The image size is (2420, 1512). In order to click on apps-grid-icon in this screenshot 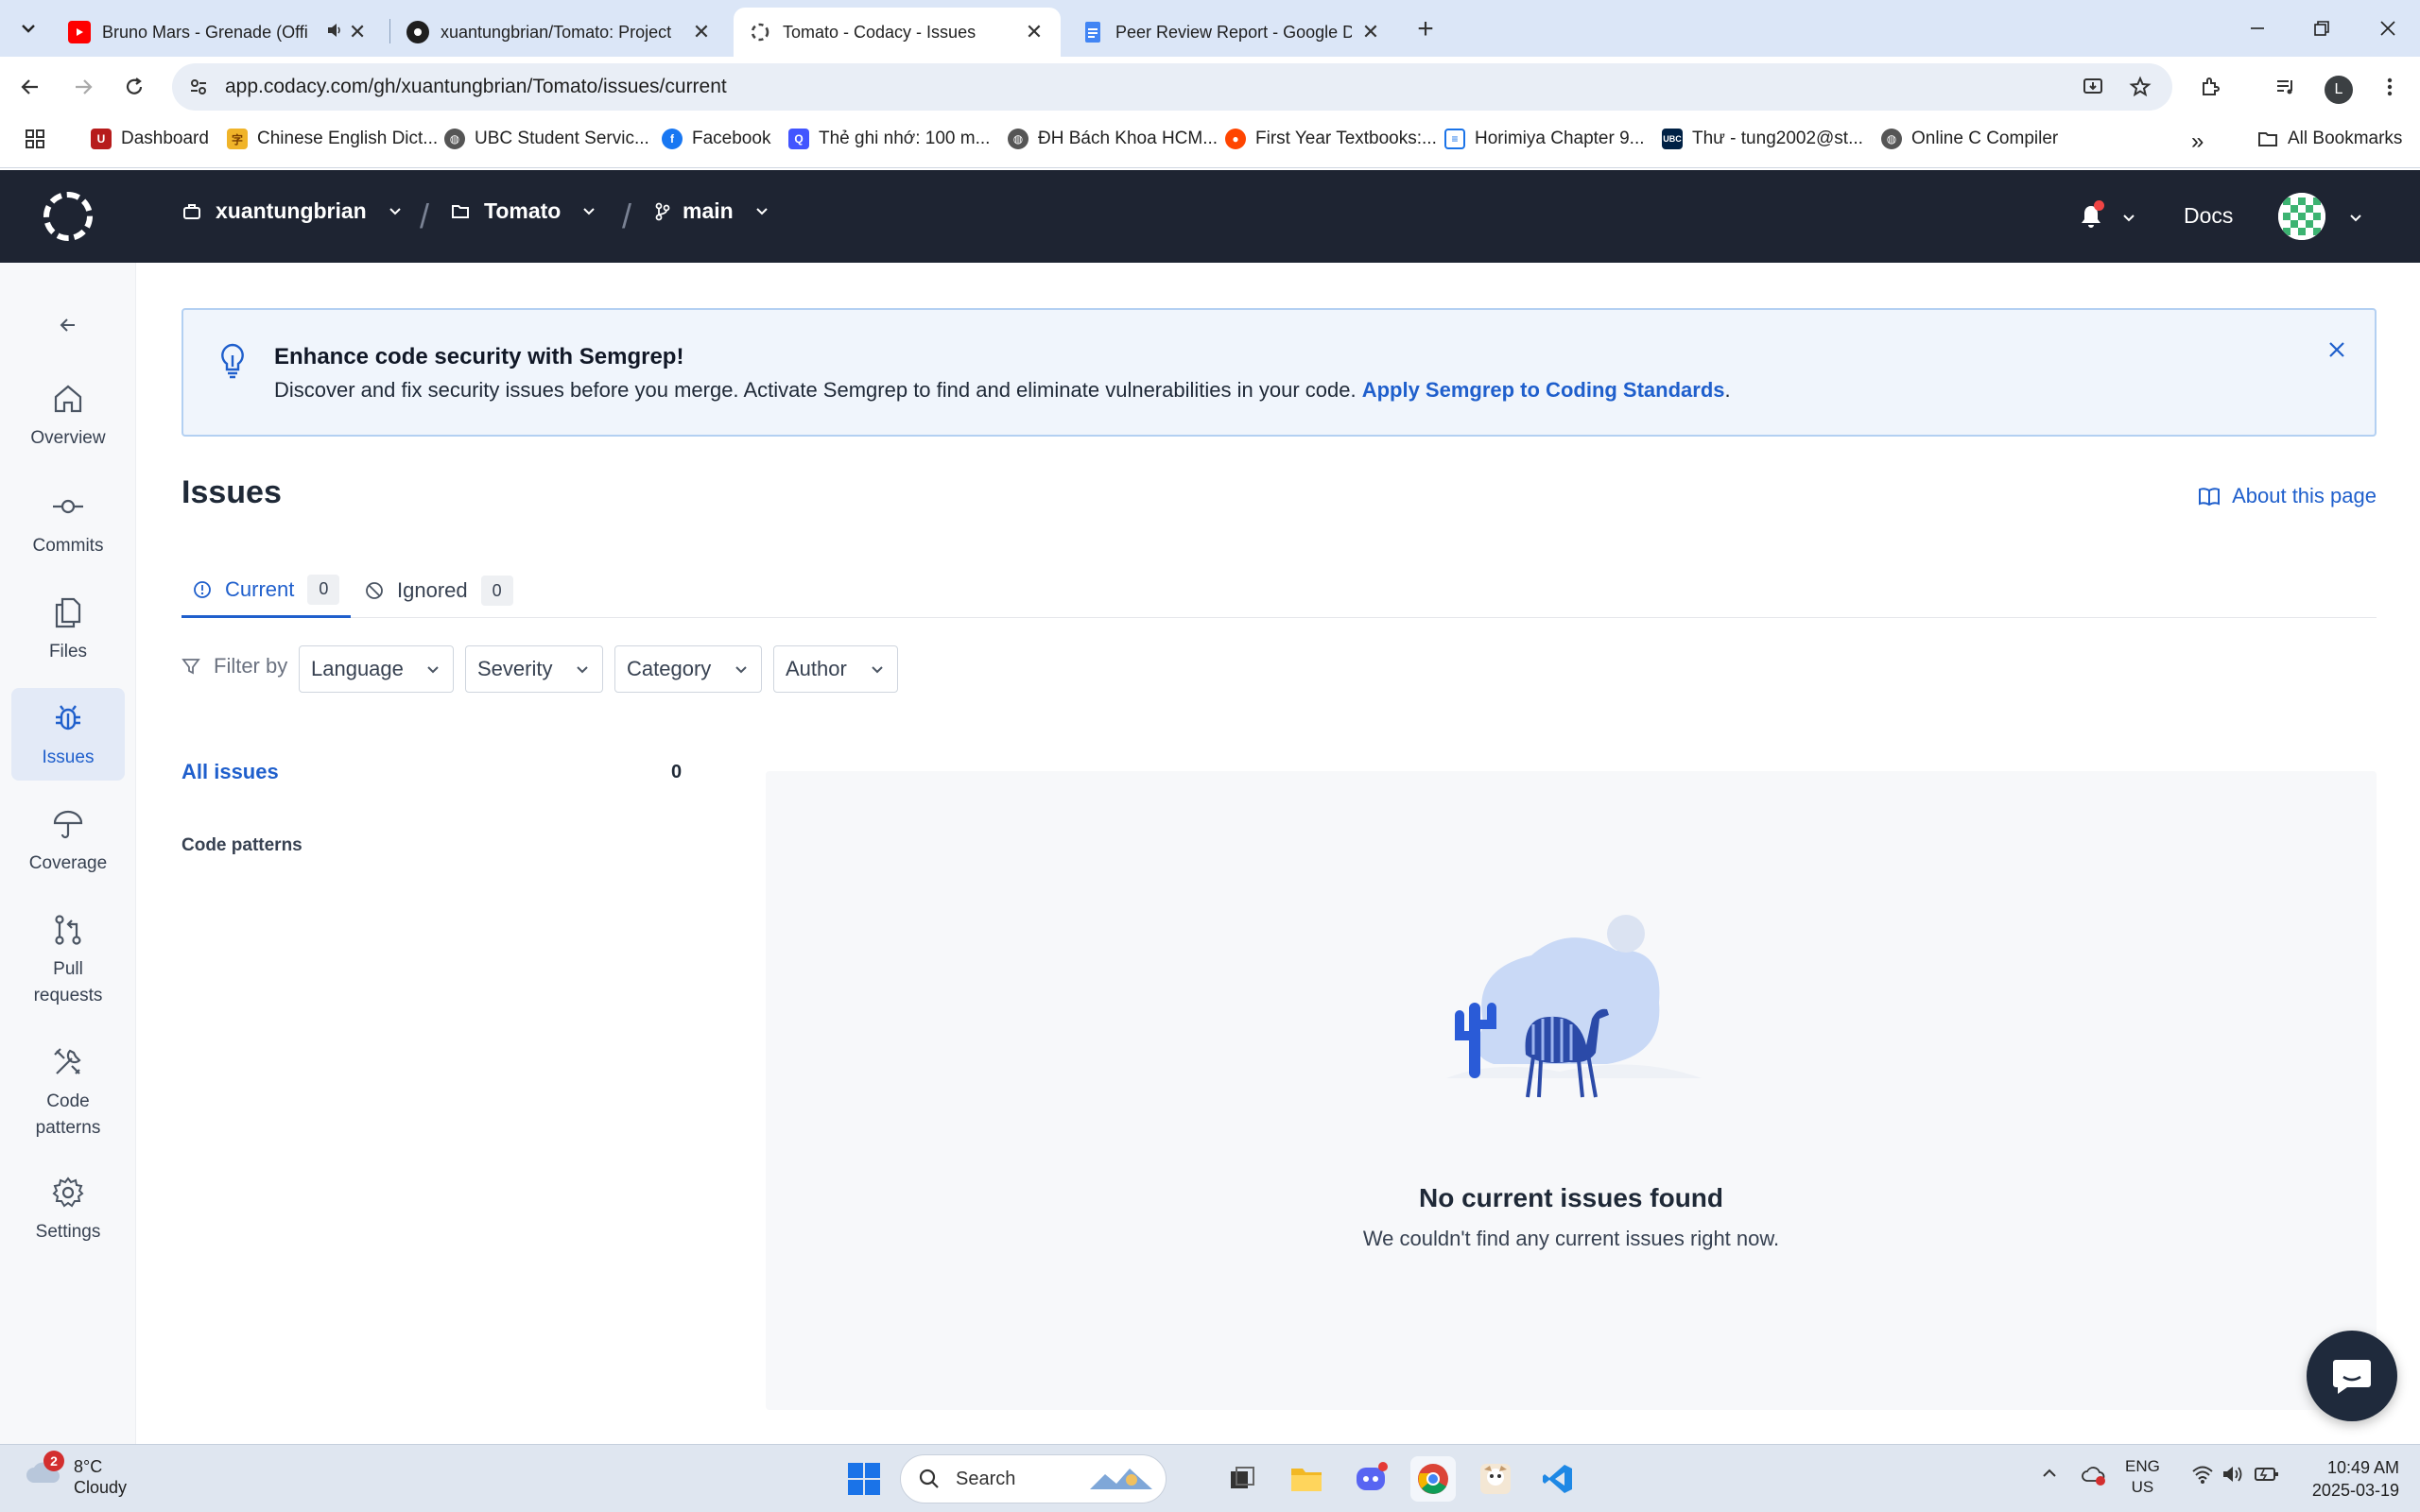, I will do `click(35, 139)`.